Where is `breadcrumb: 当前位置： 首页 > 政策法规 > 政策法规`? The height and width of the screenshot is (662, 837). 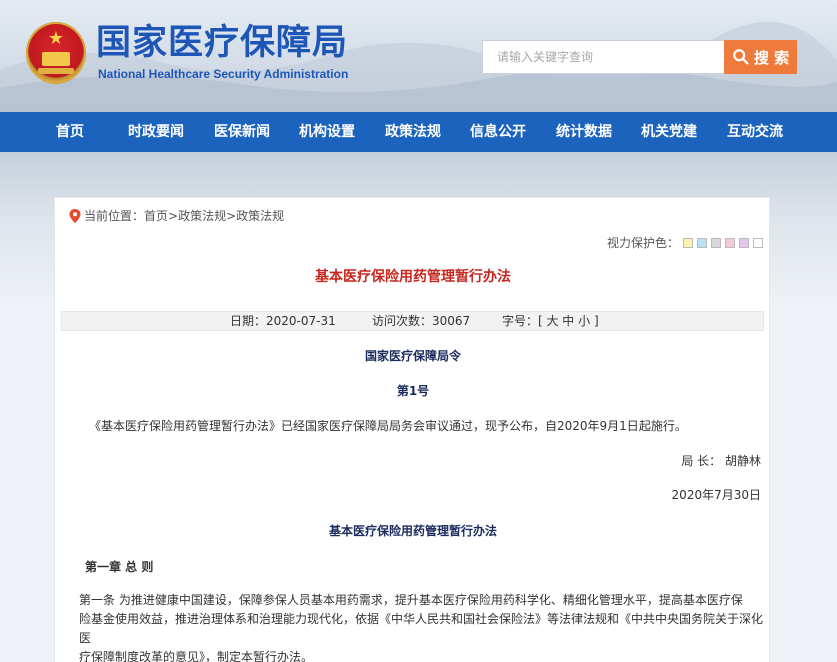 breadcrumb: 当前位置： 首页 > 政策法规 > 政策法规 is located at coordinates (176, 215).